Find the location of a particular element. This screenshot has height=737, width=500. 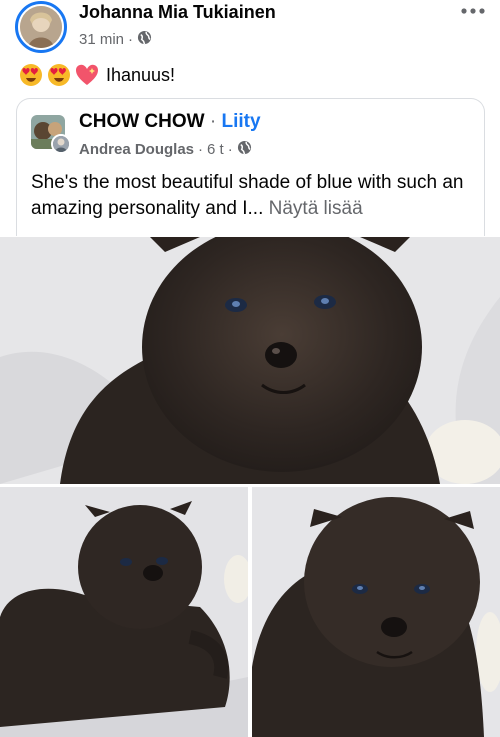

post-time: 31 min is located at coordinates (101, 39).